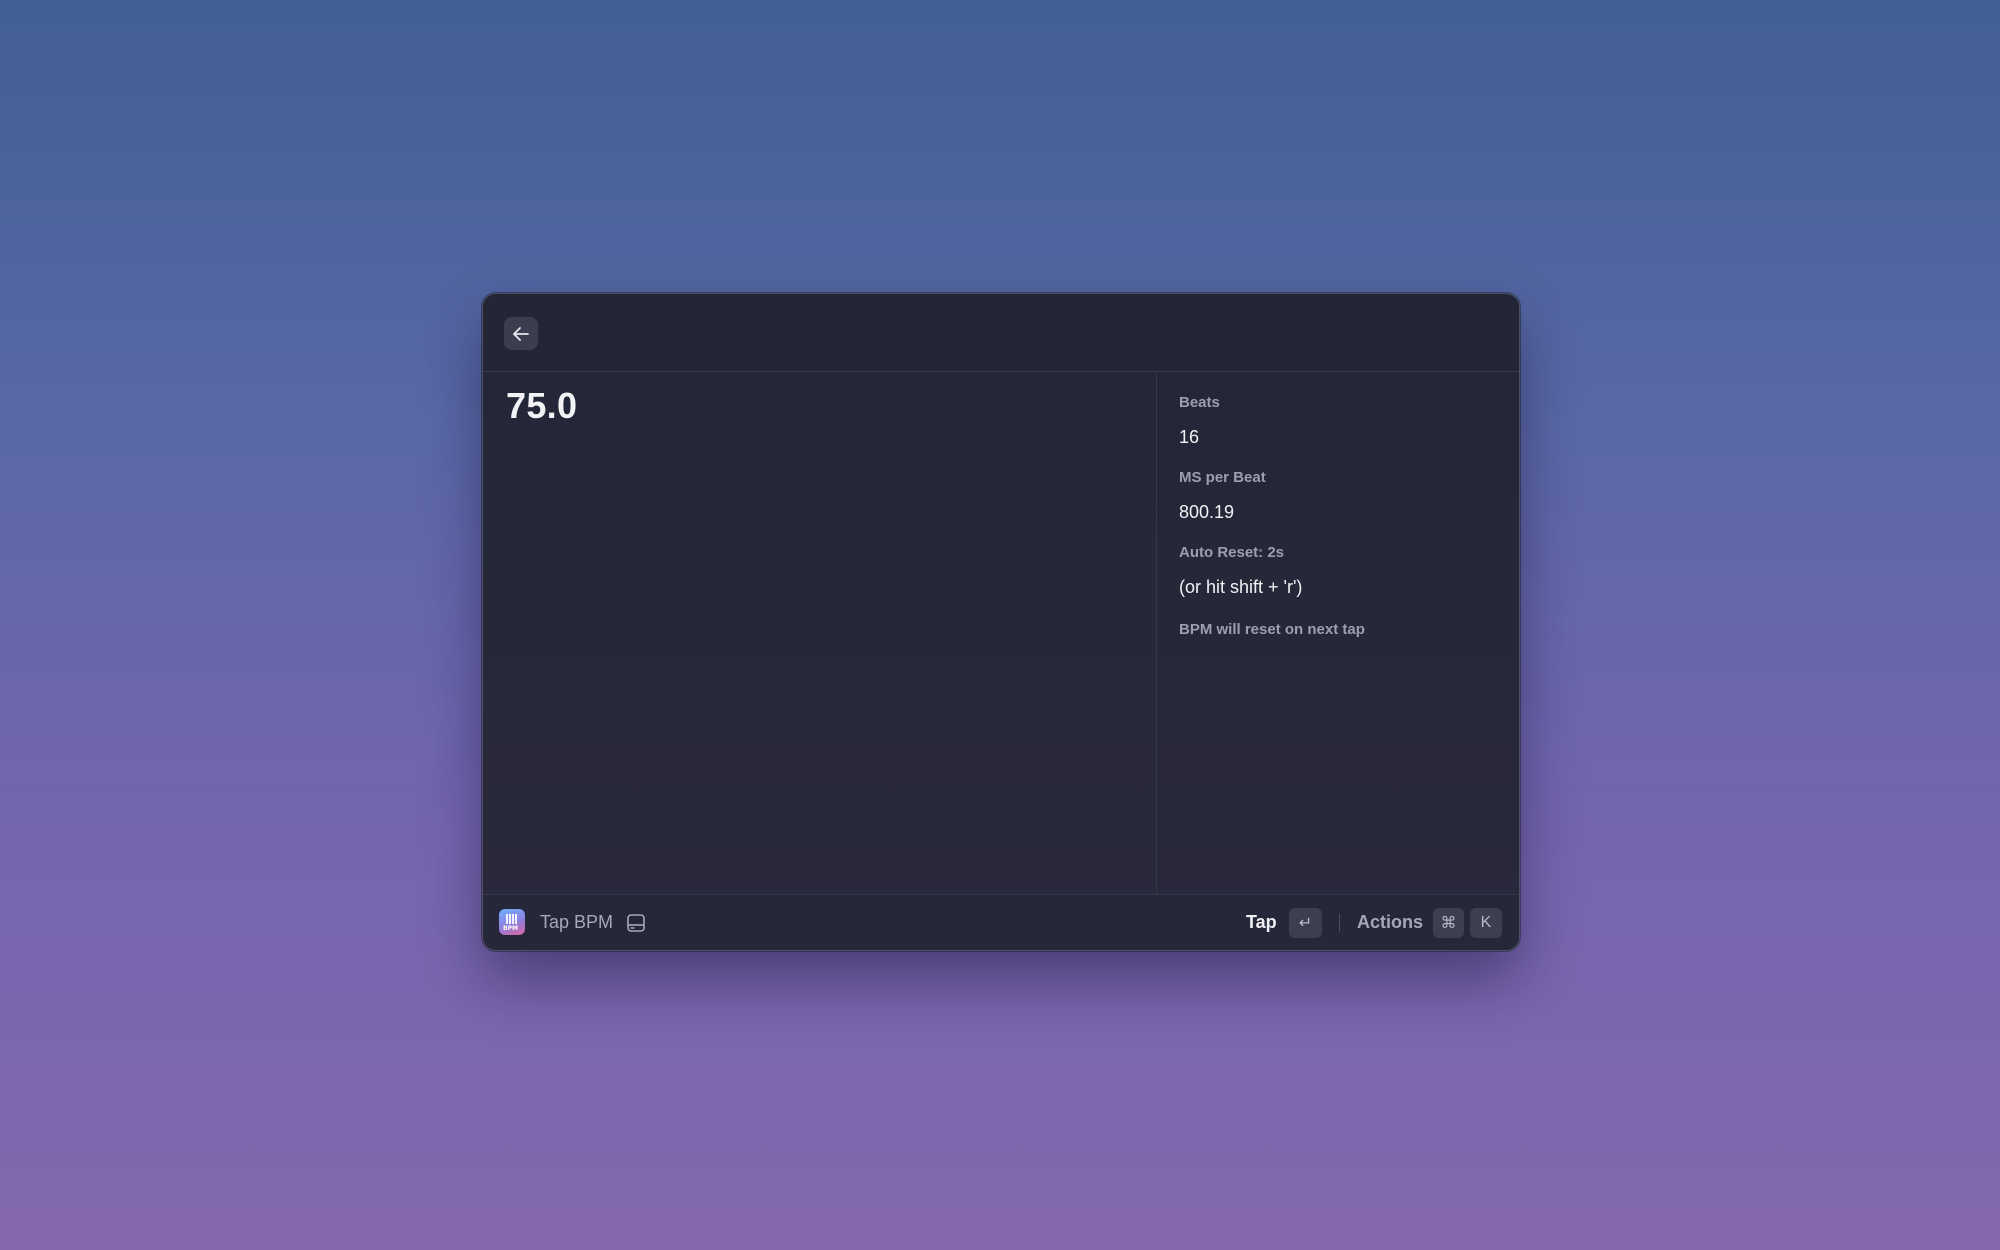 The height and width of the screenshot is (1250, 2000). I want to click on reset-note: BPM will reset on next tap, so click(1272, 629).